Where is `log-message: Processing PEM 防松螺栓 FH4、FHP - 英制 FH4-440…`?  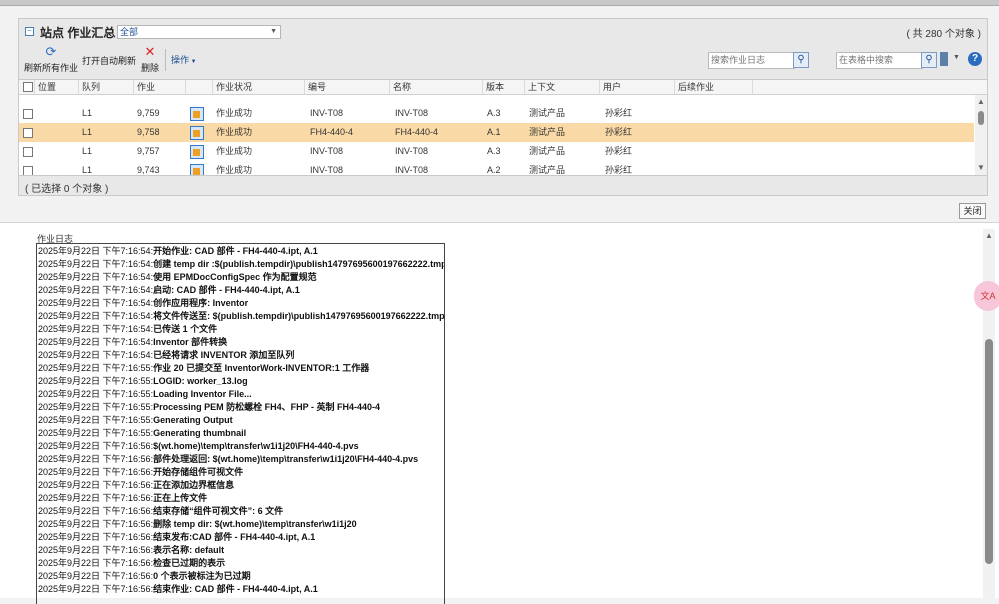
log-message: Processing PEM 防松螺栓 FH4、FHP - 英制 FH4-440… is located at coordinates (266, 407).